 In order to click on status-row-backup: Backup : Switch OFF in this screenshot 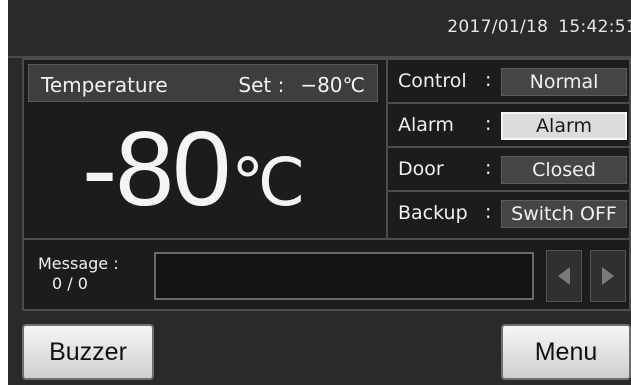, I will do `click(508, 214)`.